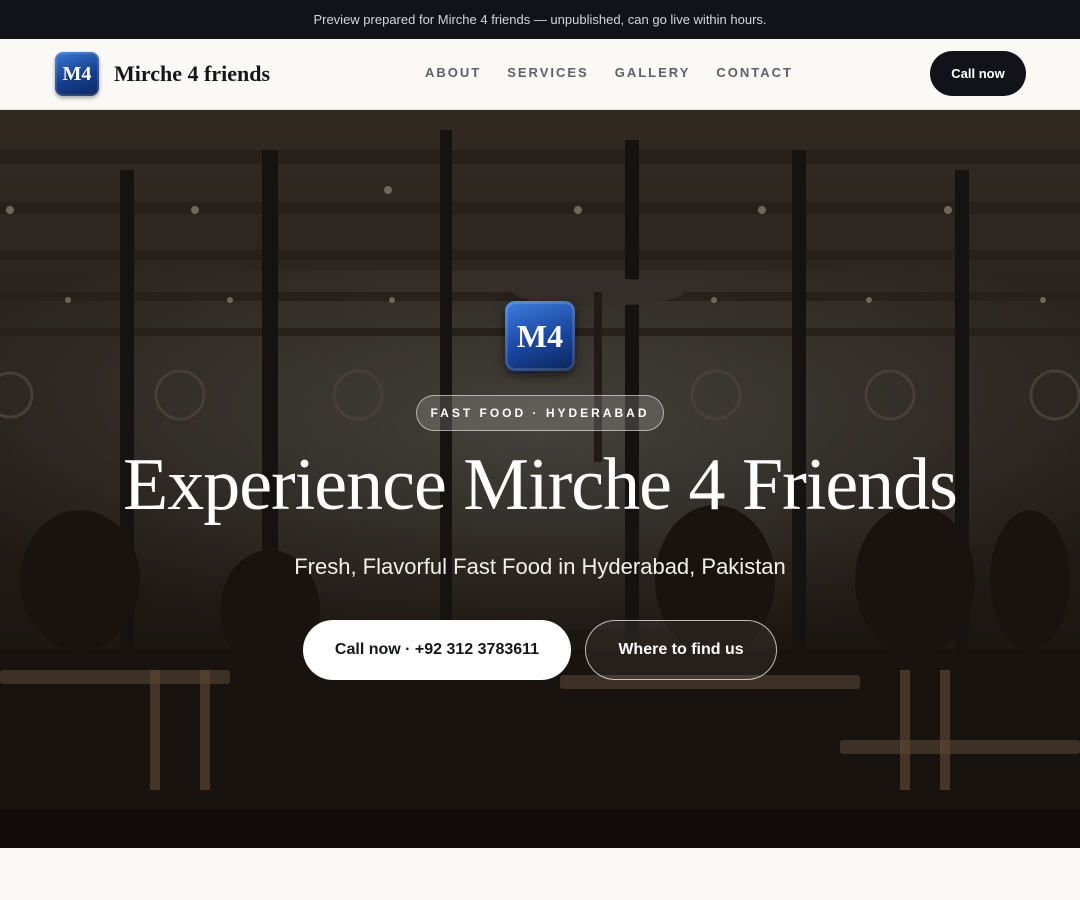  Describe the element at coordinates (437, 650) in the screenshot. I see `hero-call-button: Call now · +92 312 3783611` at that location.